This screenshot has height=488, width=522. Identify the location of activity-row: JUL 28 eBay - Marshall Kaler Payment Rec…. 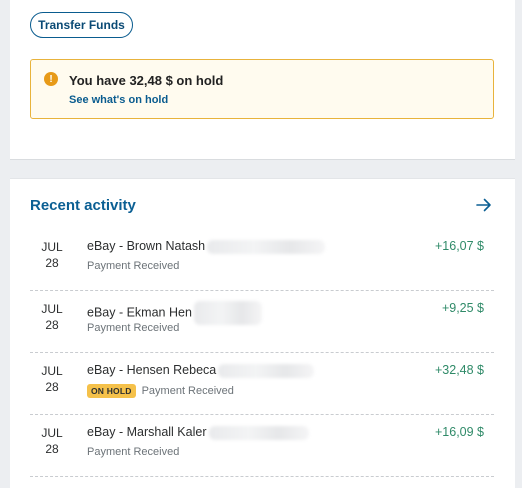
(262, 446).